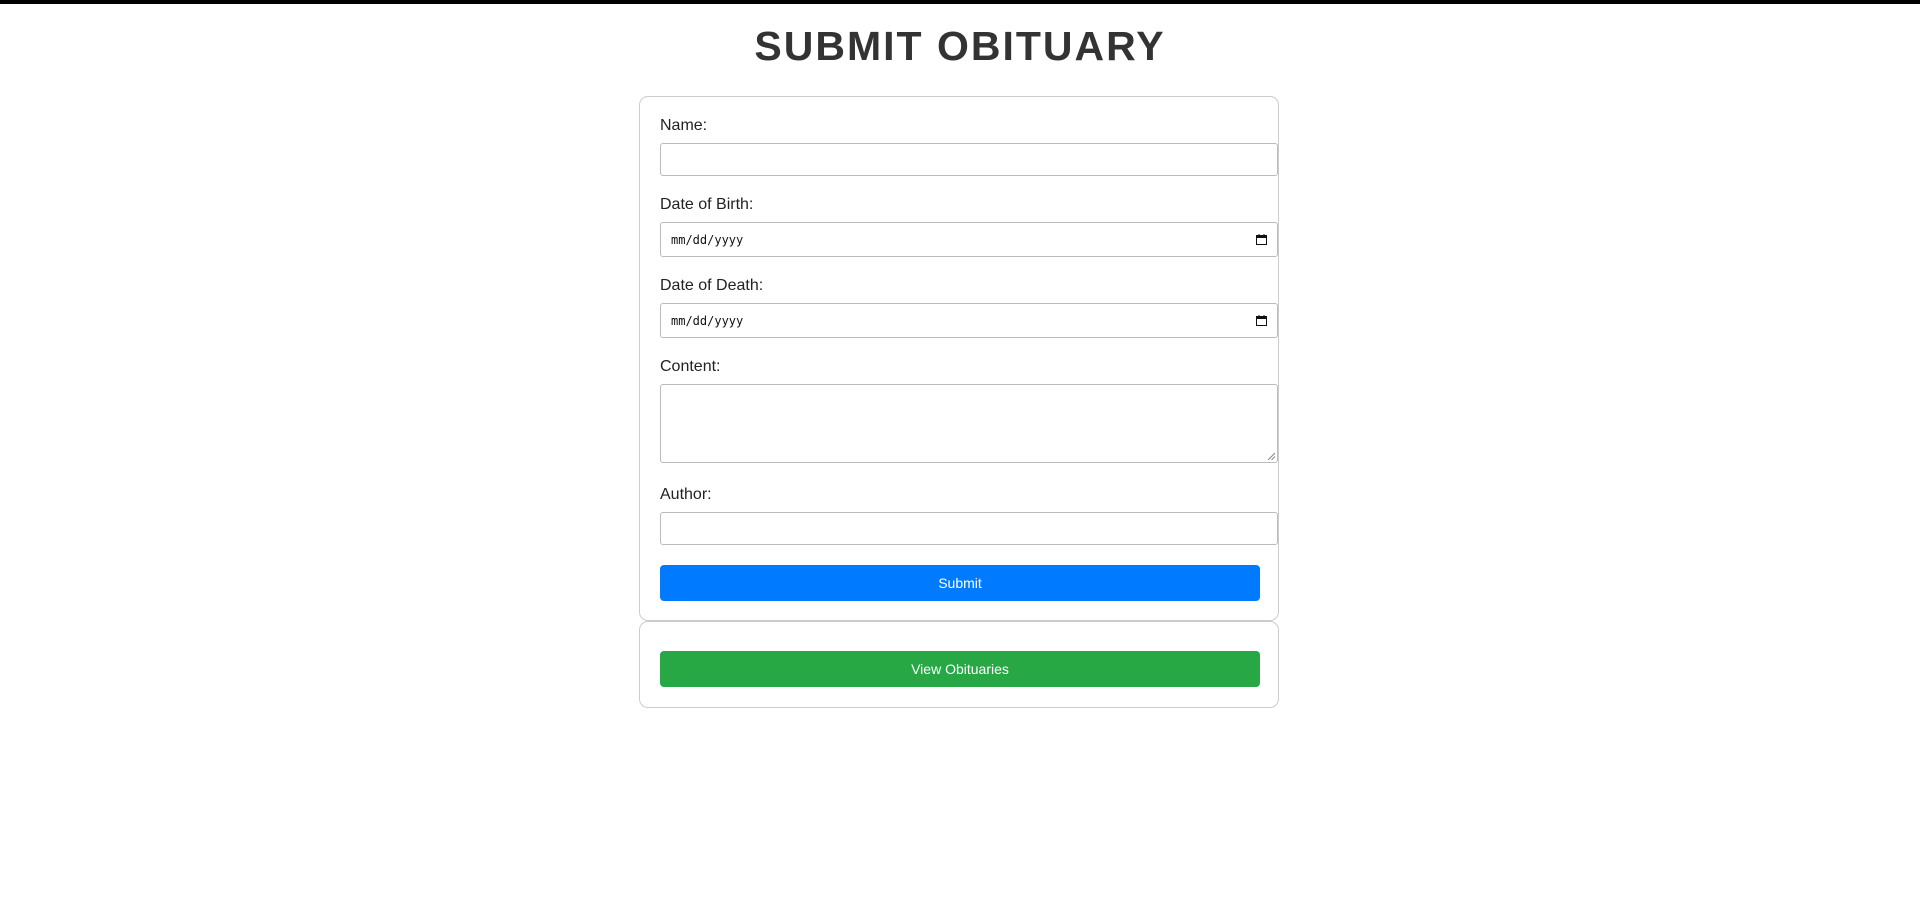  What do you see at coordinates (969, 320) in the screenshot?
I see `date-of-death-input: mm/dd/yyyy` at bounding box center [969, 320].